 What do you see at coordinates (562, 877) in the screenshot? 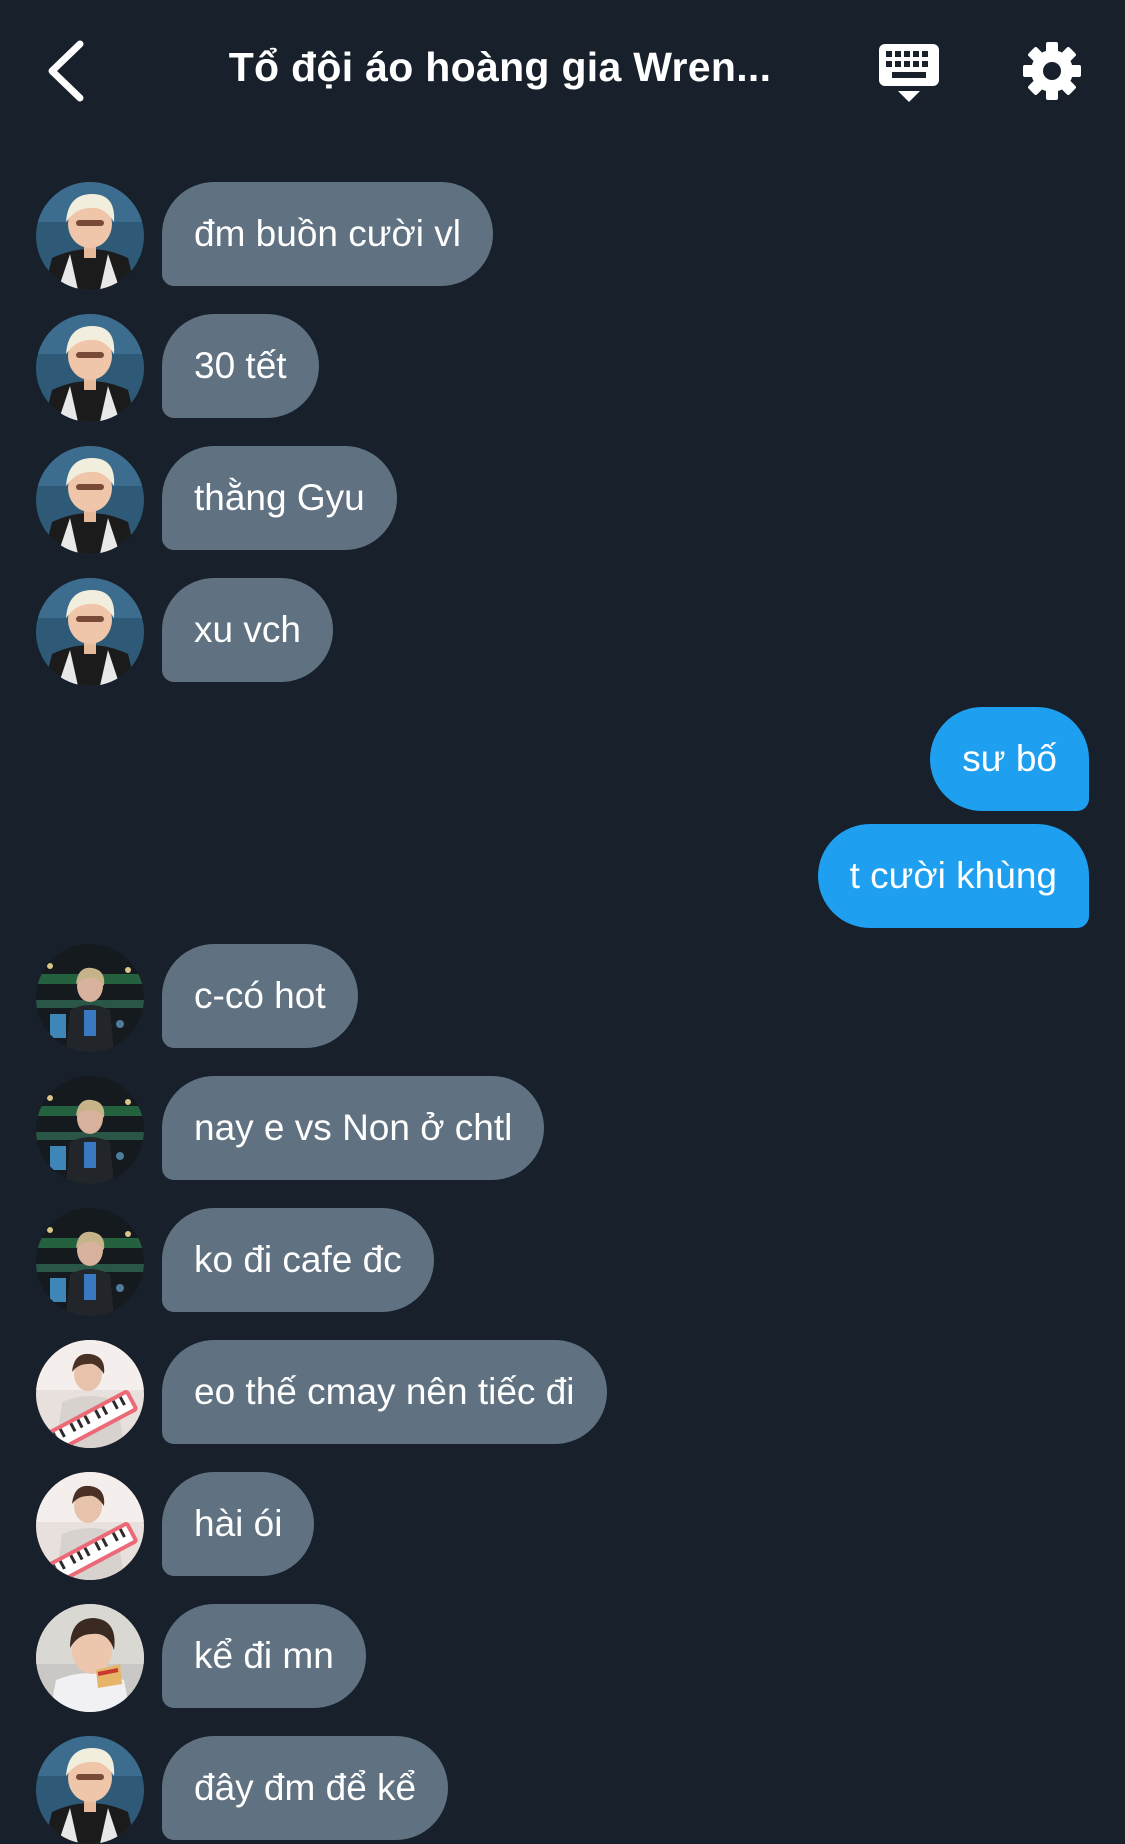
I see `message-row: t cười khùng` at bounding box center [562, 877].